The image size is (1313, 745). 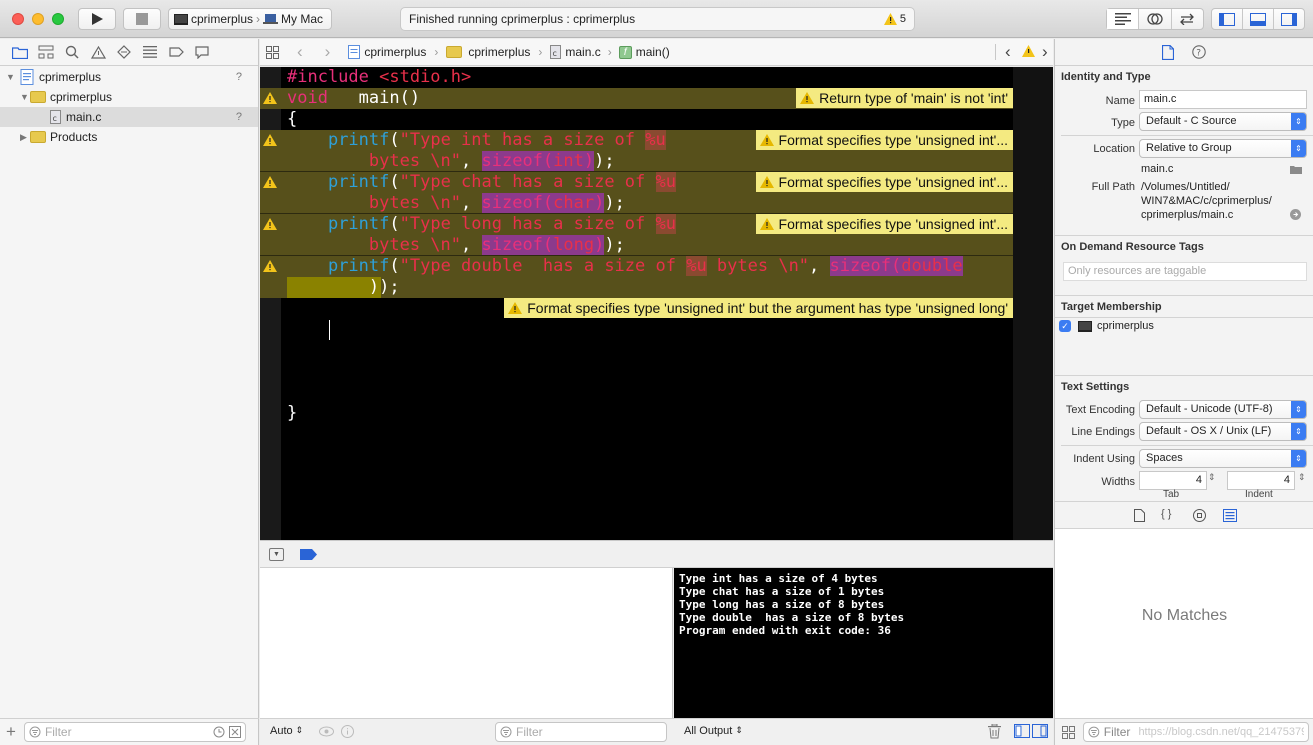 What do you see at coordinates (129, 137) in the screenshot?
I see `tree-item-products: ▶ Products` at bounding box center [129, 137].